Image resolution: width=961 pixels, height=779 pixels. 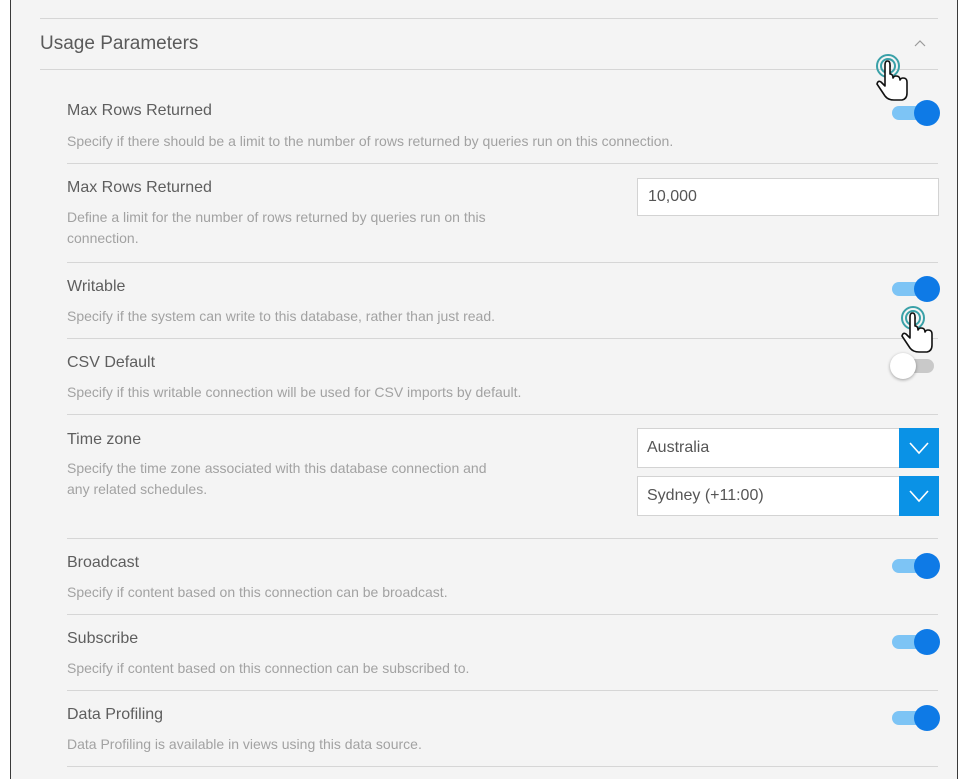 I want to click on time-zone-region-select: Australia, so click(x=788, y=448).